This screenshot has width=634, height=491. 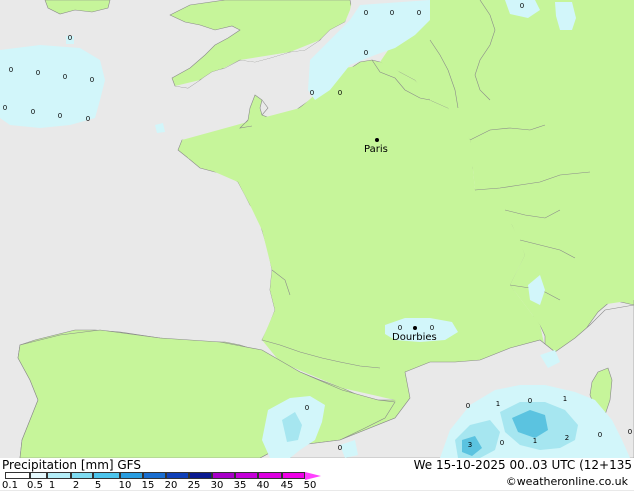 What do you see at coordinates (125, 485) in the screenshot?
I see `scale-tick-label: 10` at bounding box center [125, 485].